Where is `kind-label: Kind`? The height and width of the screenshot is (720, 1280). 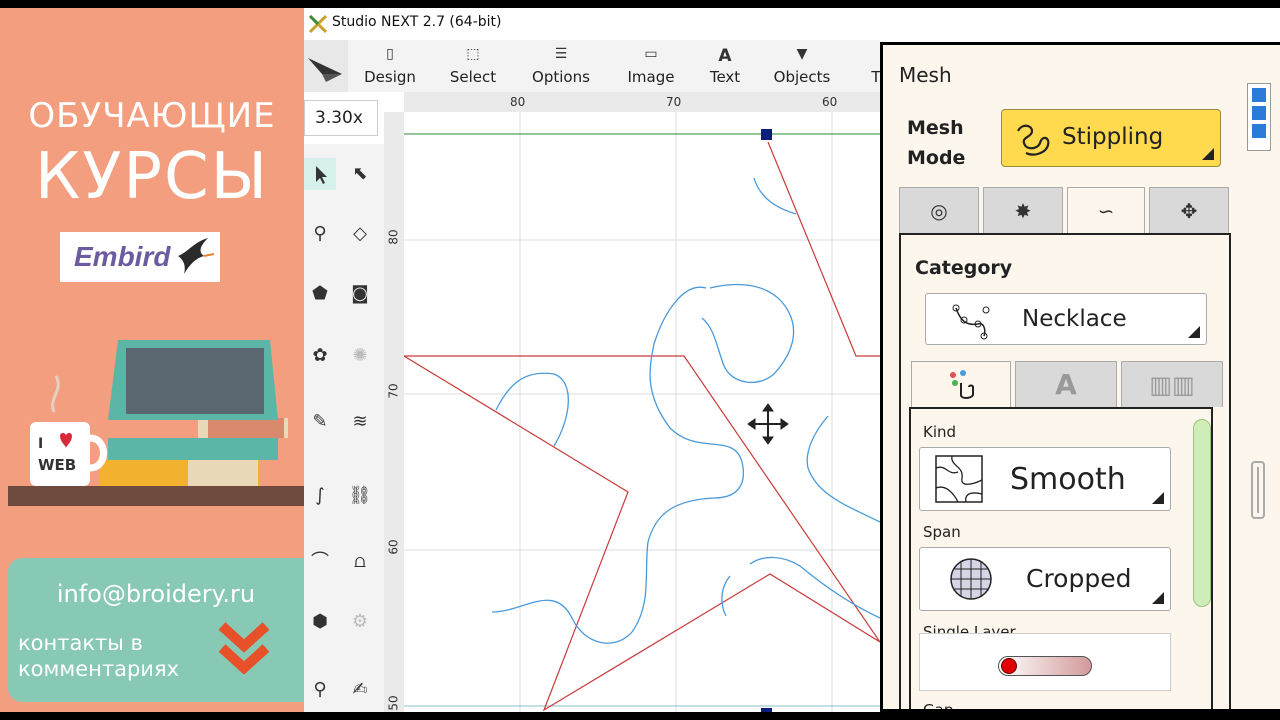 kind-label: Kind is located at coordinates (940, 432).